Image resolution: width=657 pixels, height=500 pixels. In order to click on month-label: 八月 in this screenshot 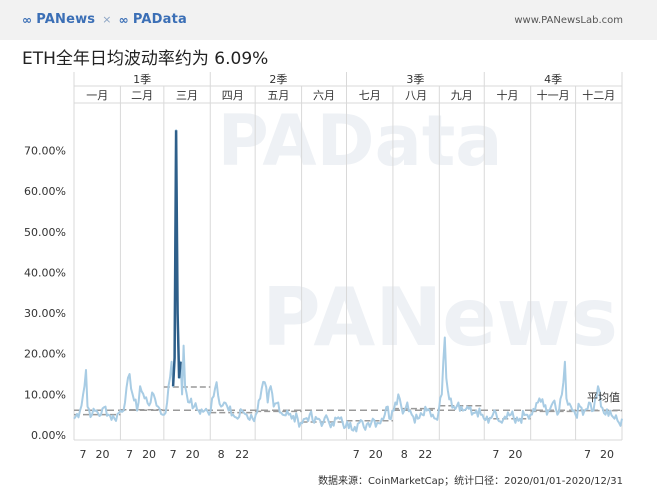, I will do `click(416, 95)`.